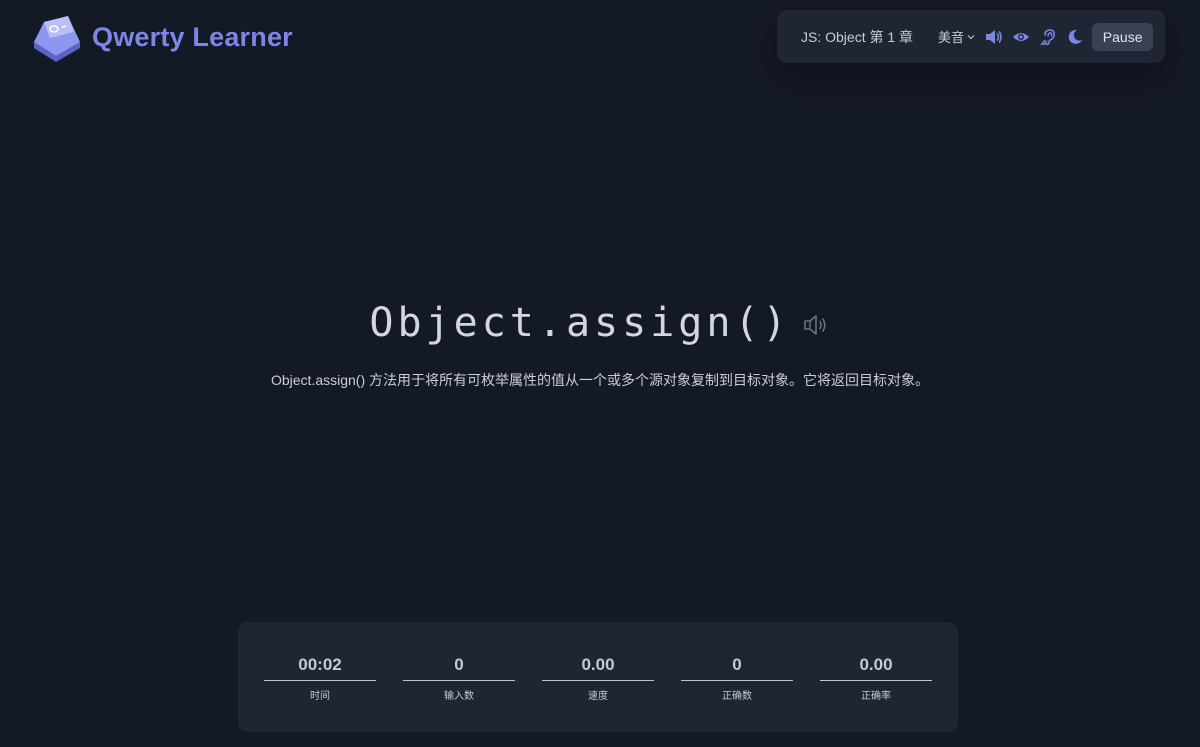 The height and width of the screenshot is (747, 1200). I want to click on stats-panel: 00:02 时间 0 输入数 0.00 速度 0 正确数 0.00 正确率, so click(598, 677).